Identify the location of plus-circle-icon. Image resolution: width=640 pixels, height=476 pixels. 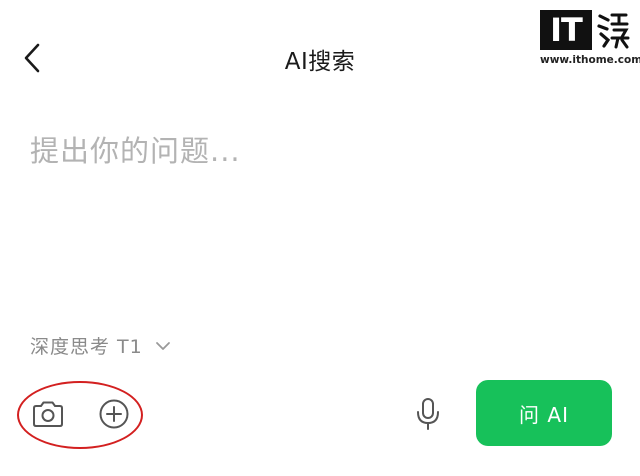
(114, 414).